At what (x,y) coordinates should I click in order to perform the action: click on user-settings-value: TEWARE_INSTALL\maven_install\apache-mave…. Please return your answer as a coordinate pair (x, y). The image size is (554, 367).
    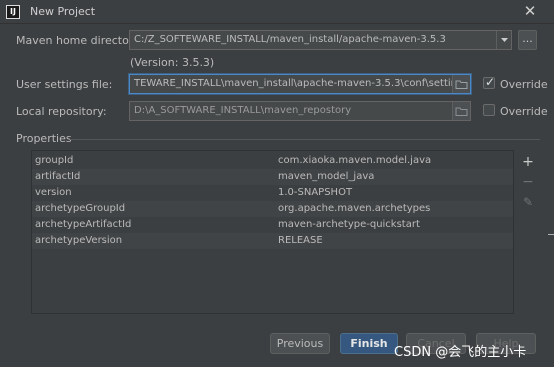
    Looking at the image, I should click on (302, 83).